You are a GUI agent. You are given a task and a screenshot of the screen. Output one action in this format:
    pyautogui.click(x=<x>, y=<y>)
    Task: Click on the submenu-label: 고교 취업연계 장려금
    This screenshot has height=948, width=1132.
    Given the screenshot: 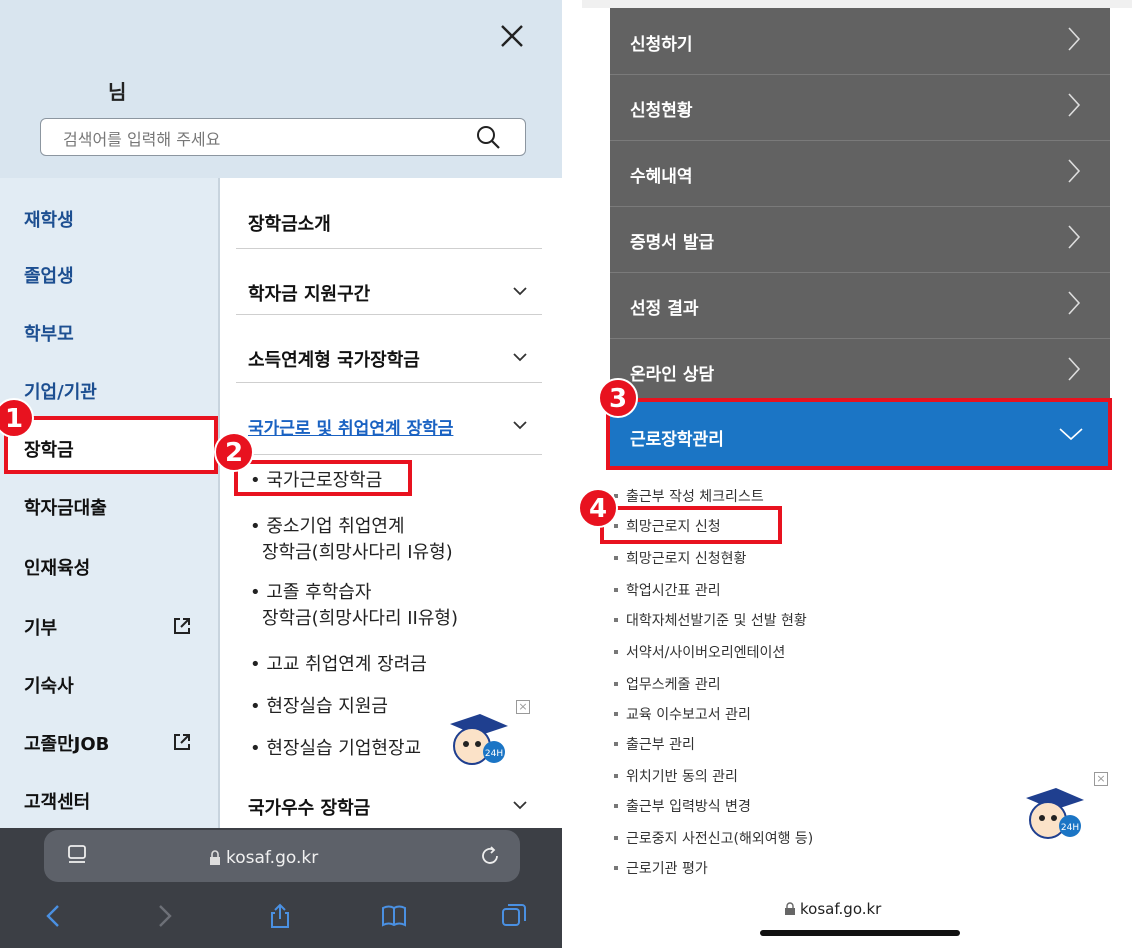 What is the action you would take?
    pyautogui.click(x=346, y=664)
    